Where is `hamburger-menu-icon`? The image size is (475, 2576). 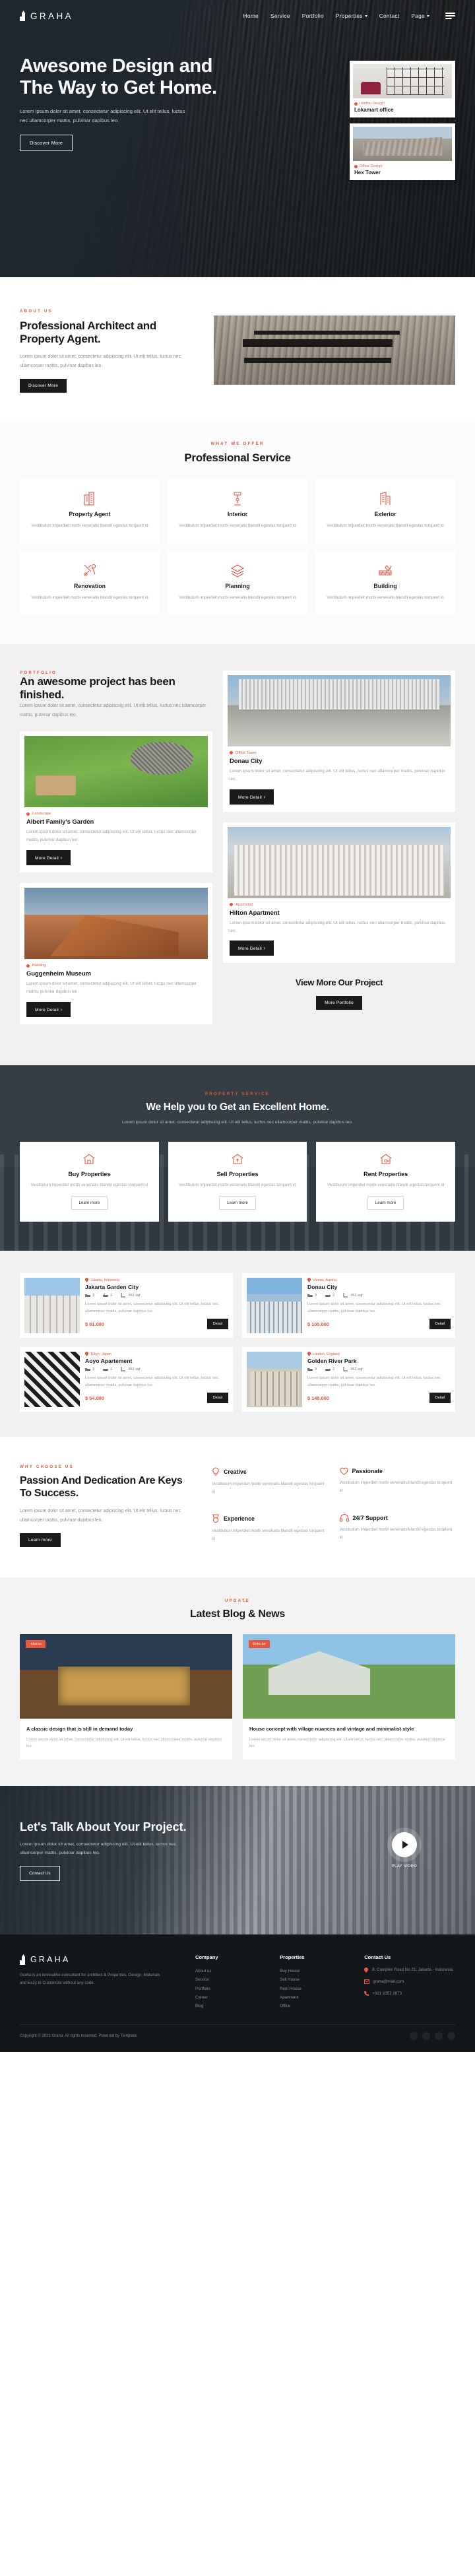
hamburger-menu-icon is located at coordinates (450, 16).